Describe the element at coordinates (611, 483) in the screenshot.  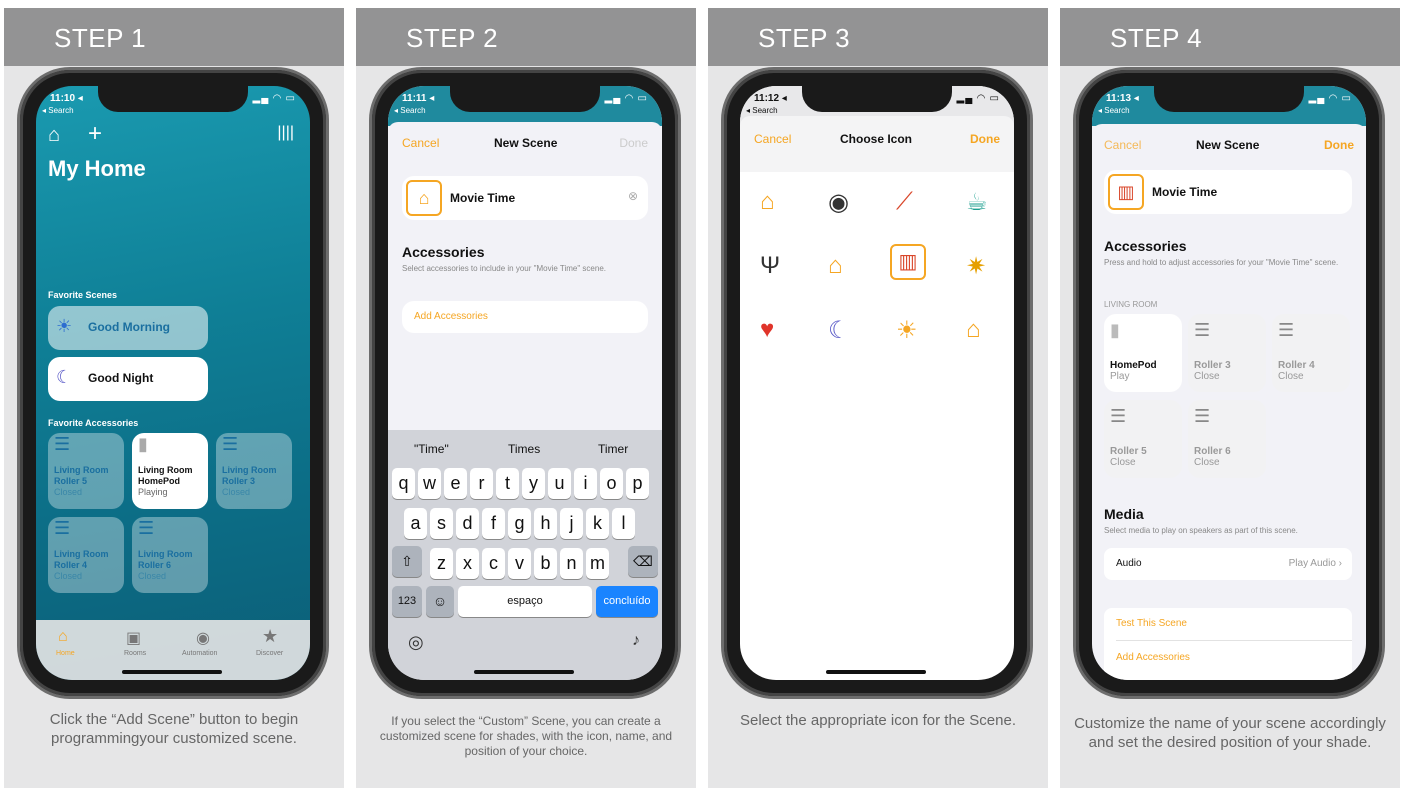
I see `key-o: o` at that location.